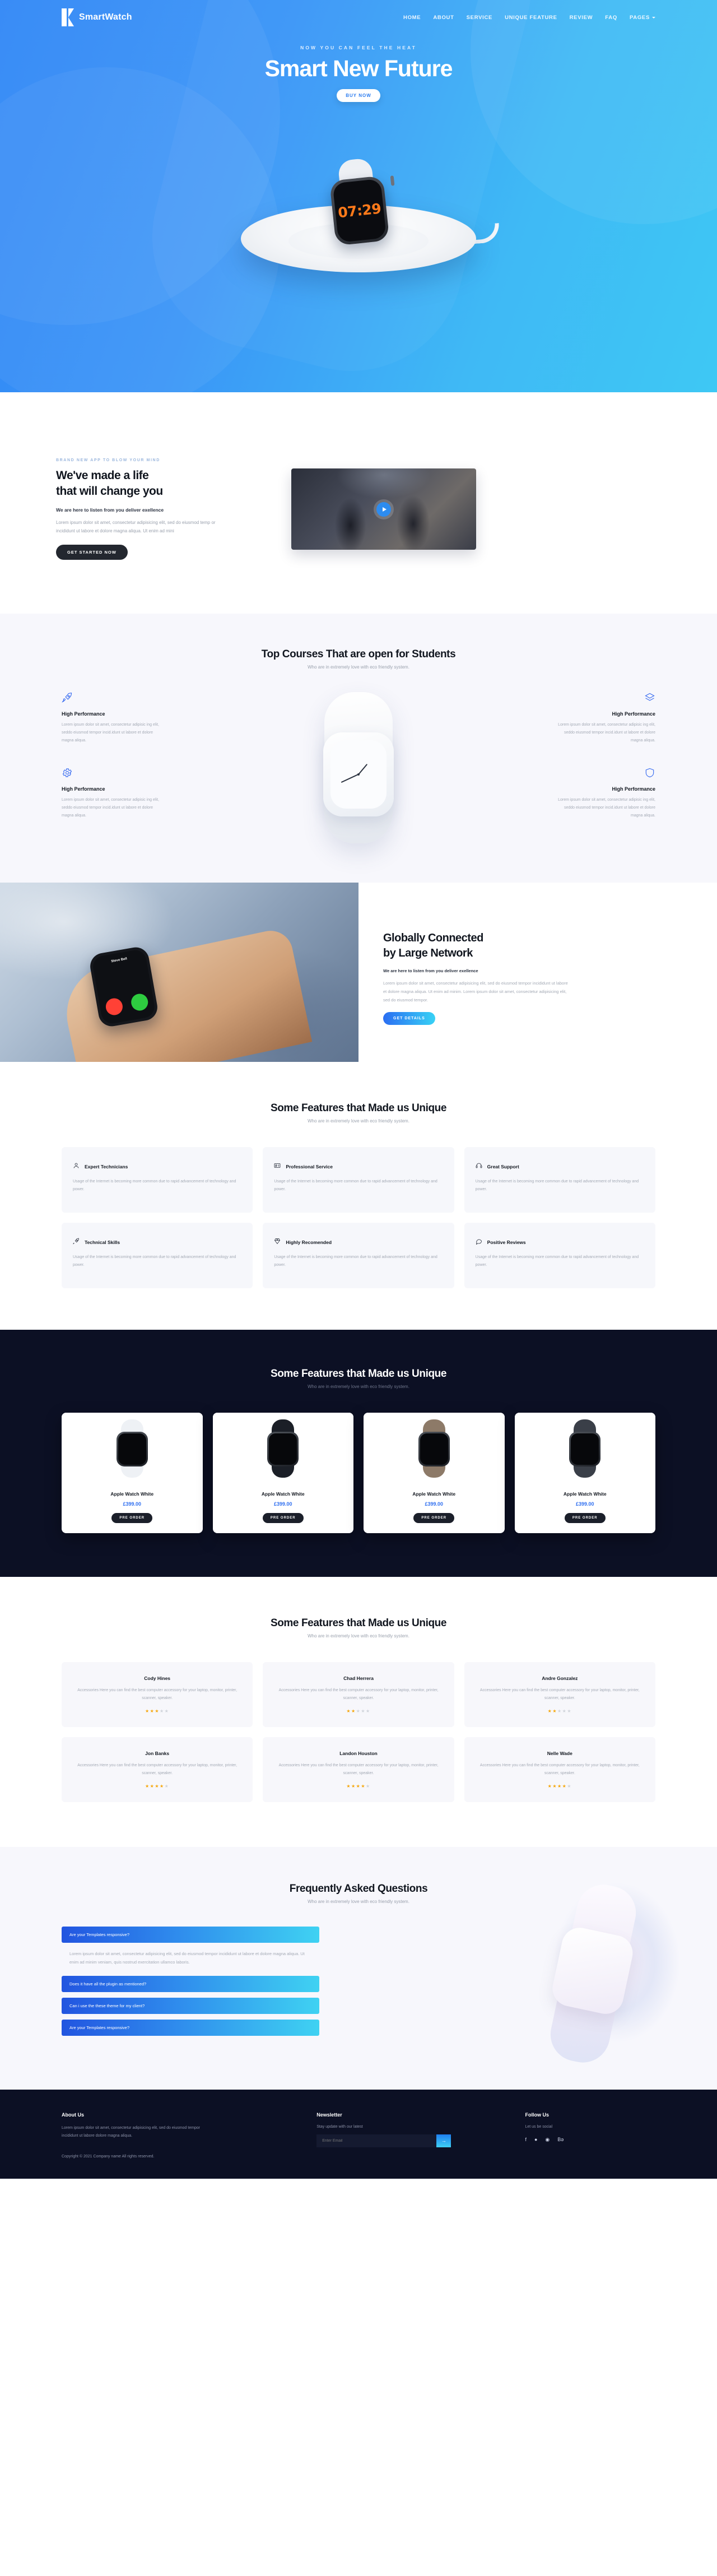  What do you see at coordinates (559, 1754) in the screenshot?
I see `testimonial-name: Nelle Wade` at bounding box center [559, 1754].